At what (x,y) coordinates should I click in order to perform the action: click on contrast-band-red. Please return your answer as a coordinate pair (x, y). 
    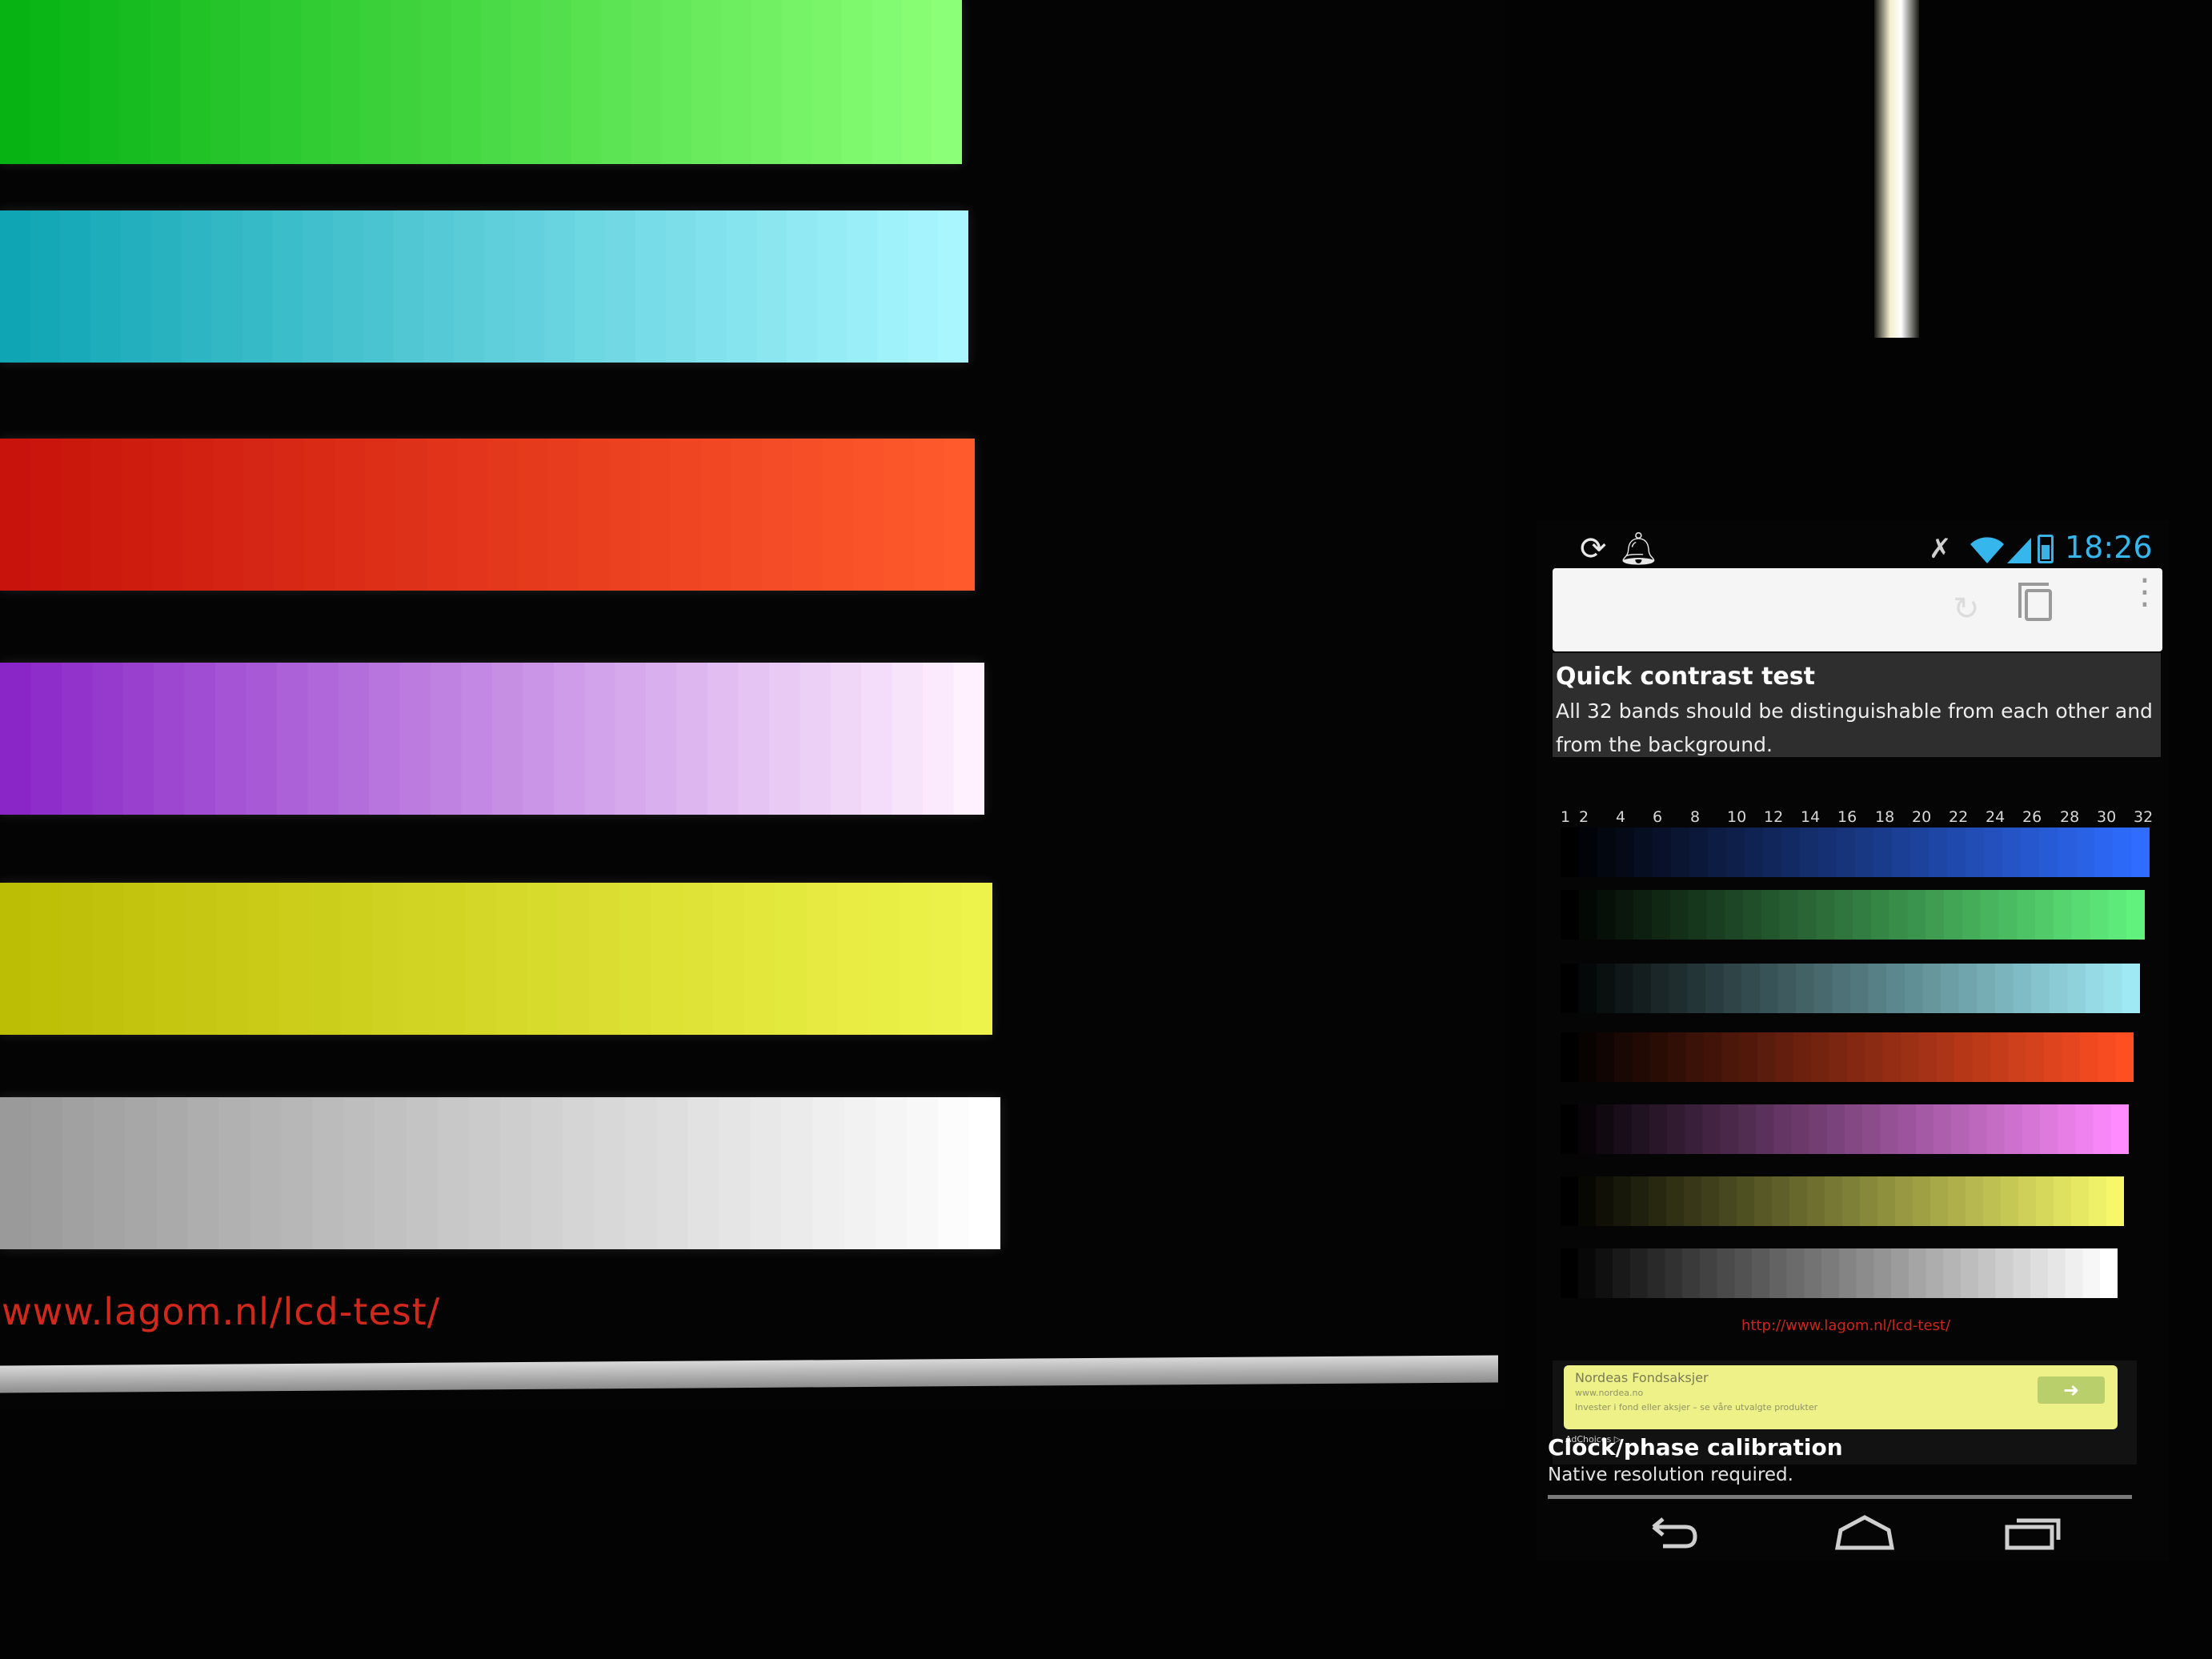
    Looking at the image, I should click on (1847, 1057).